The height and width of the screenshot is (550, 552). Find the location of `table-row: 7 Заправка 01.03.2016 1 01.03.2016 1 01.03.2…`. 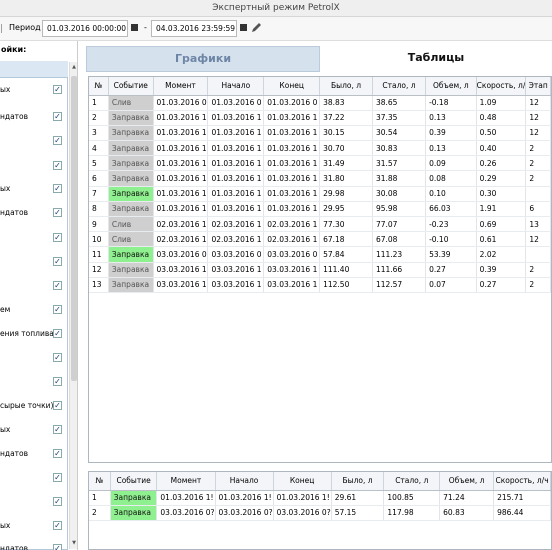

table-row: 7 Заправка 01.03.2016 1 01.03.2016 1 01.03.2… is located at coordinates (320, 194).